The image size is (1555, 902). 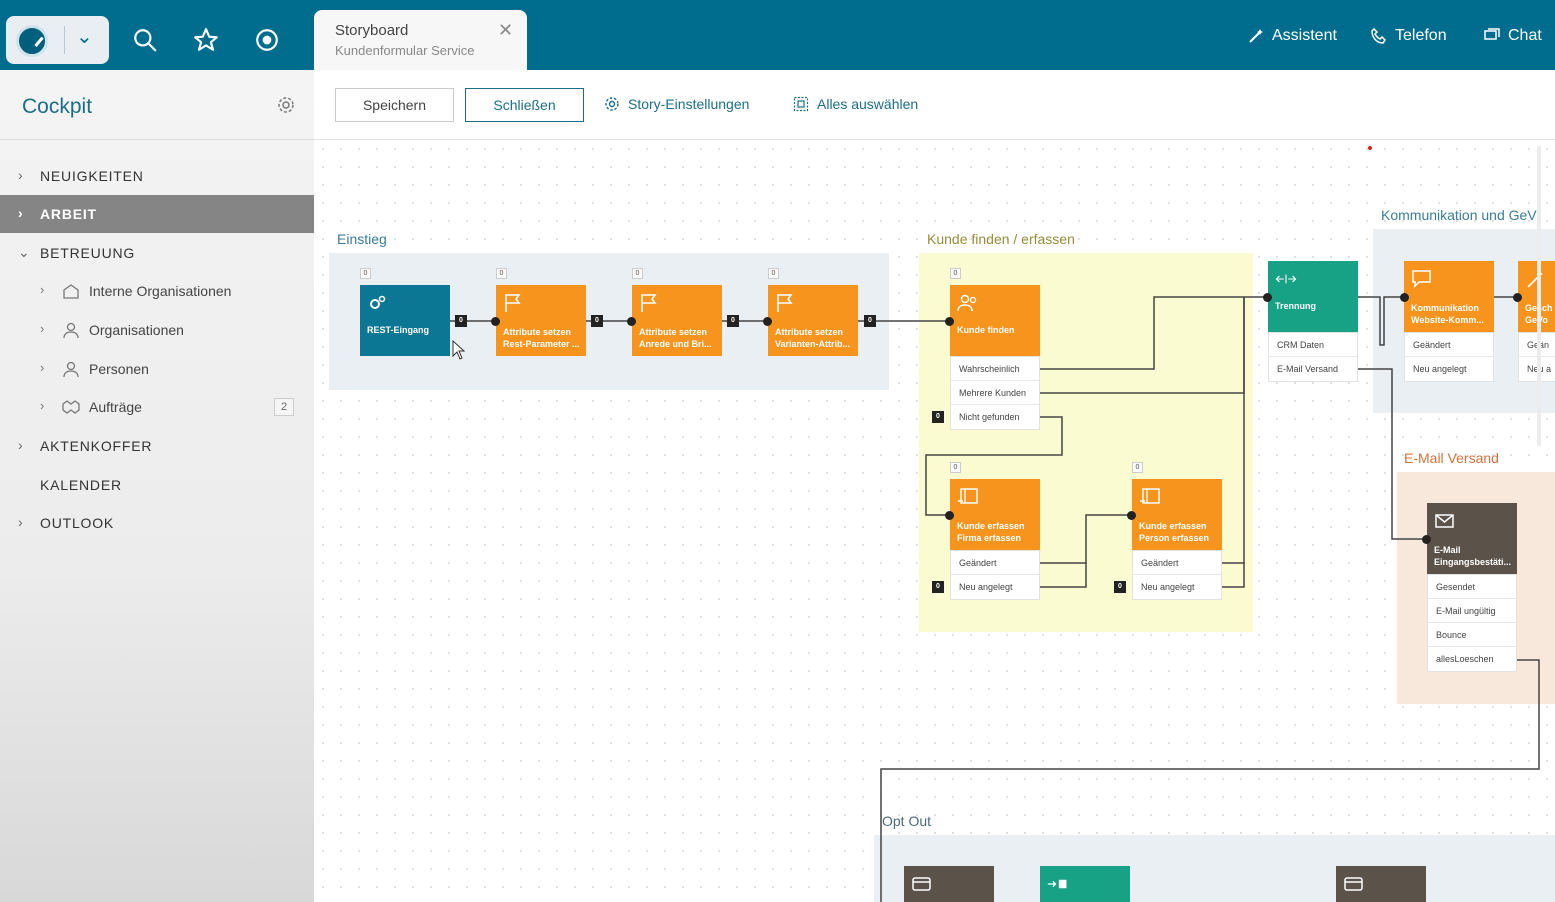 What do you see at coordinates (157, 214) in the screenshot?
I see `sidebar-item-arbeit: › ARBEIT` at bounding box center [157, 214].